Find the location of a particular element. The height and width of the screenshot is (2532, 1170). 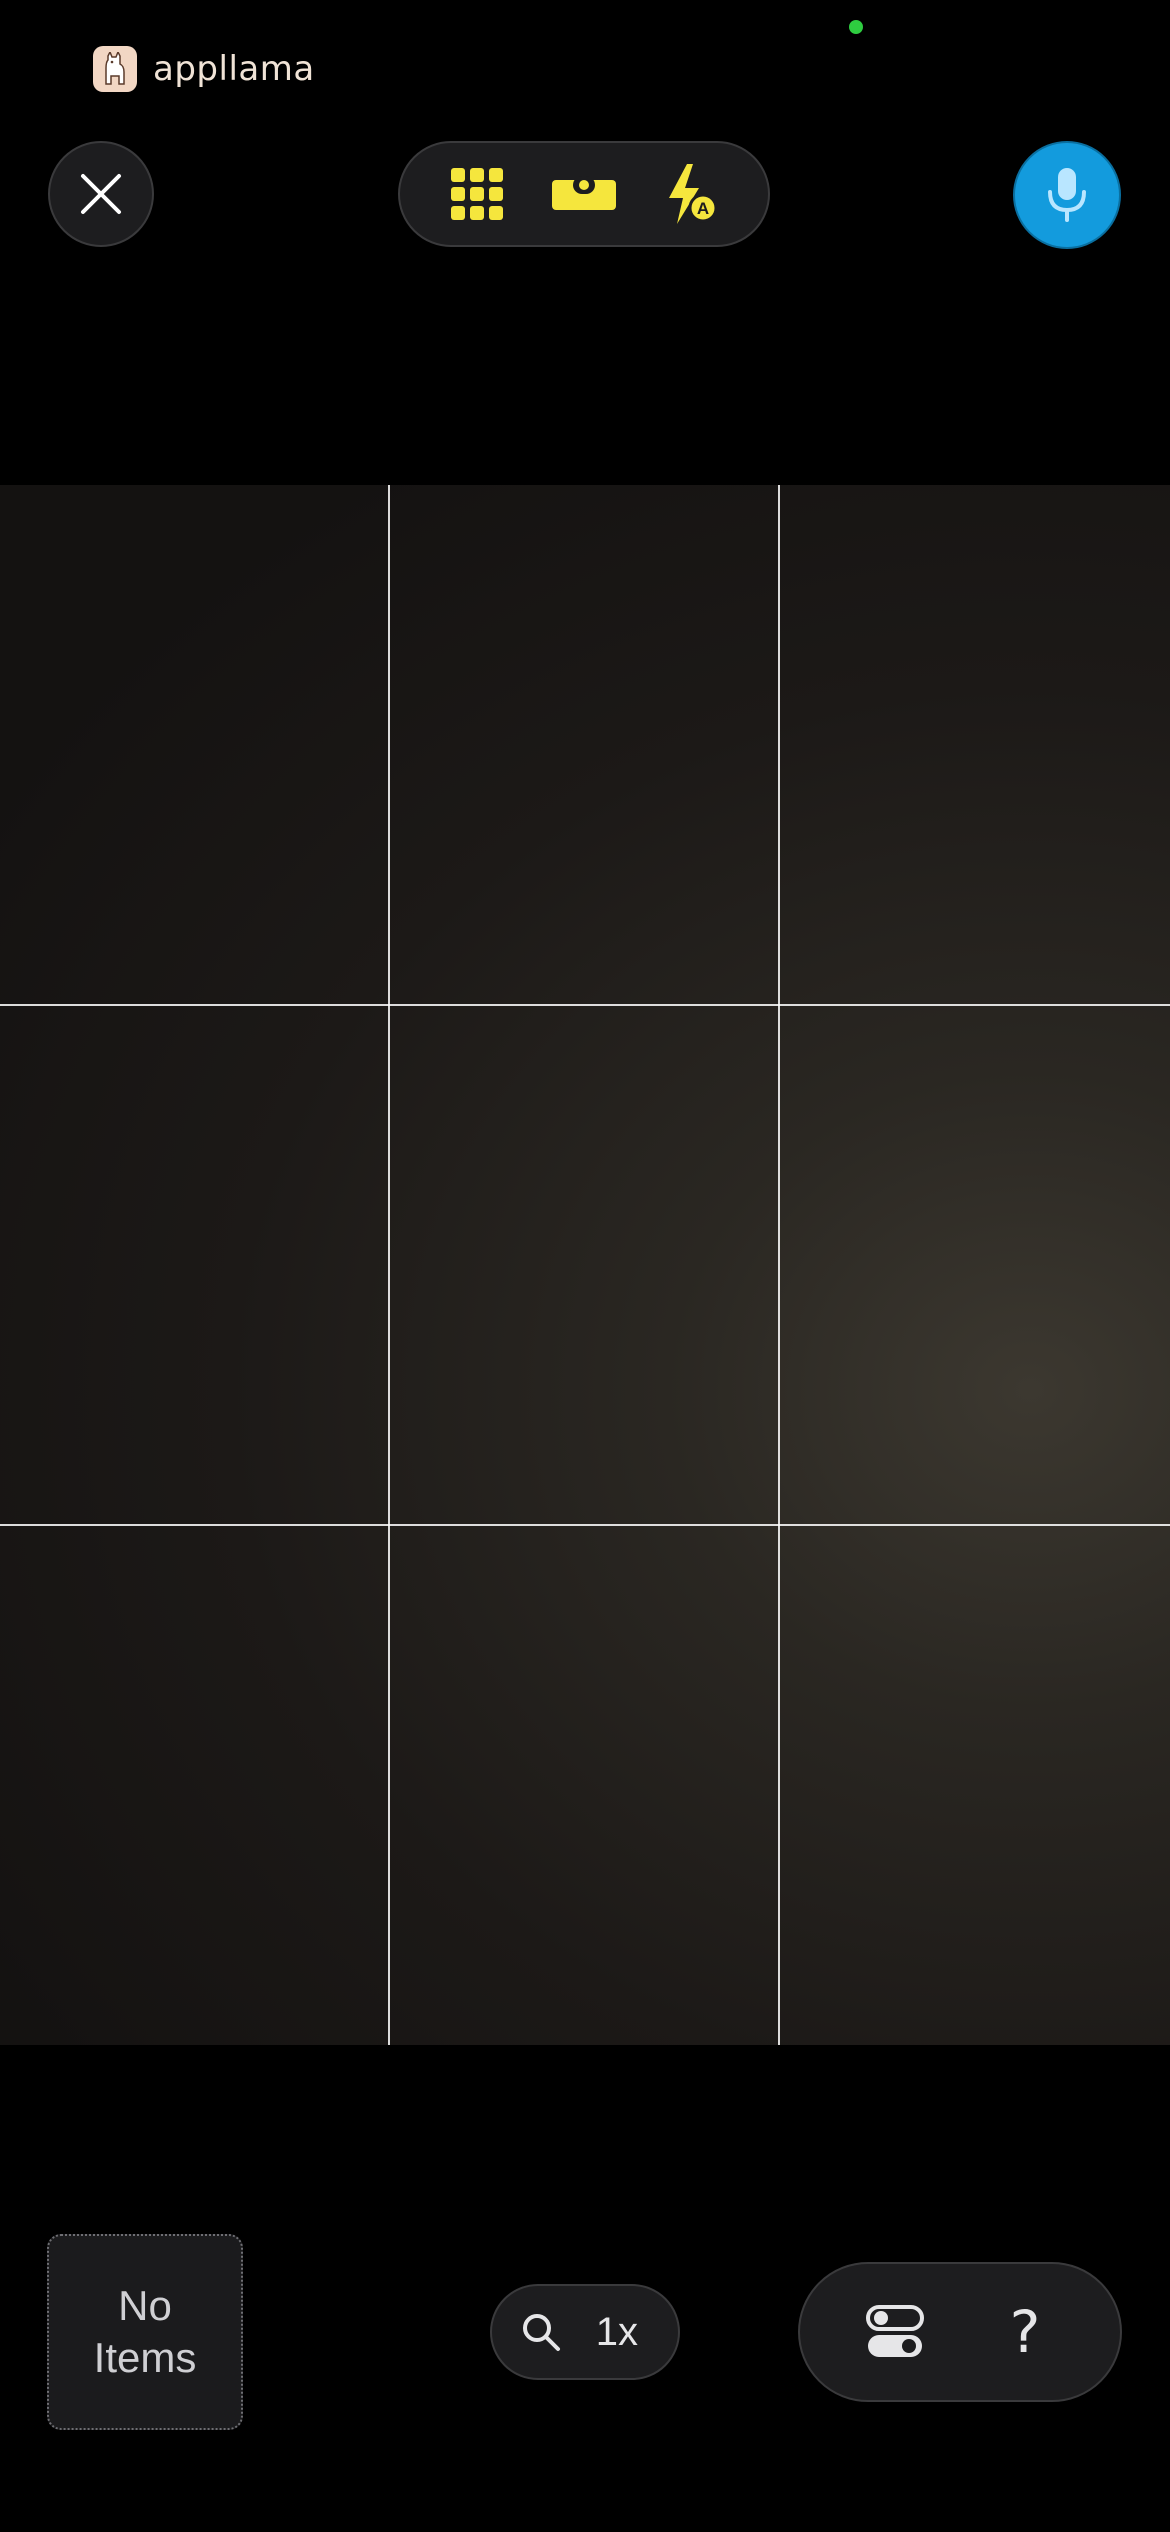

close-button is located at coordinates (101, 194).